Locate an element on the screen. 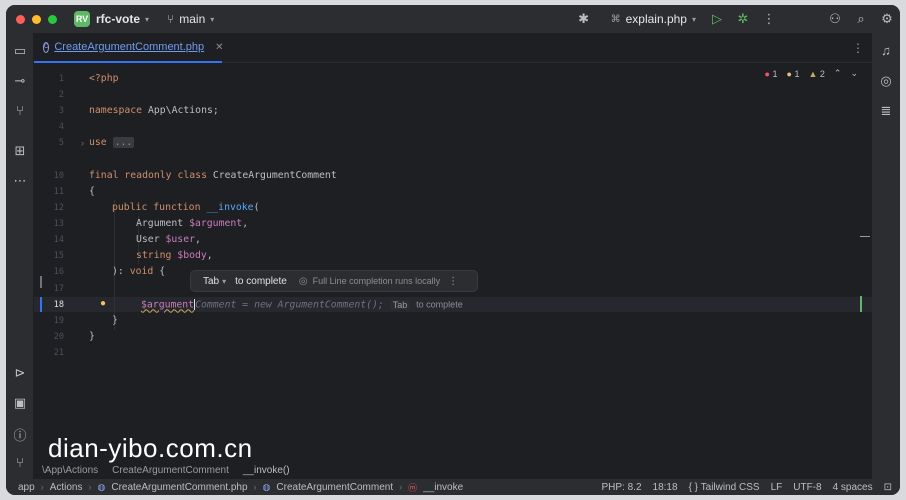 This screenshot has width=906, height=500. indent-setting: 4 spaces is located at coordinates (853, 487).